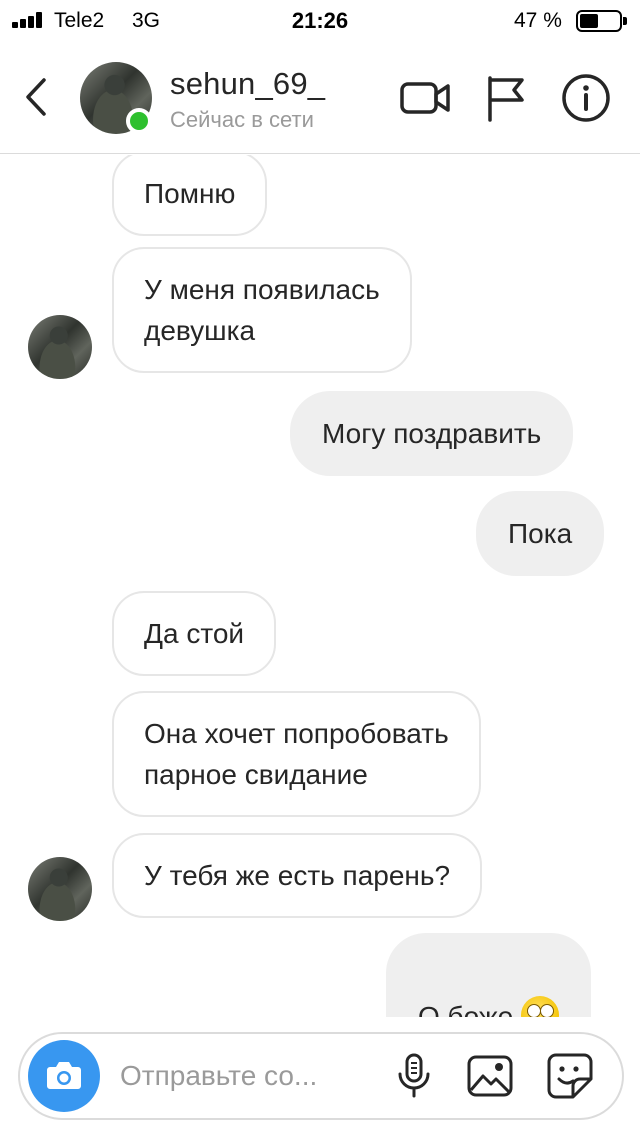 Image resolution: width=640 pixels, height=1136 pixels. What do you see at coordinates (242, 119) in the screenshot?
I see `contact-online-status: Сейчас в сети` at bounding box center [242, 119].